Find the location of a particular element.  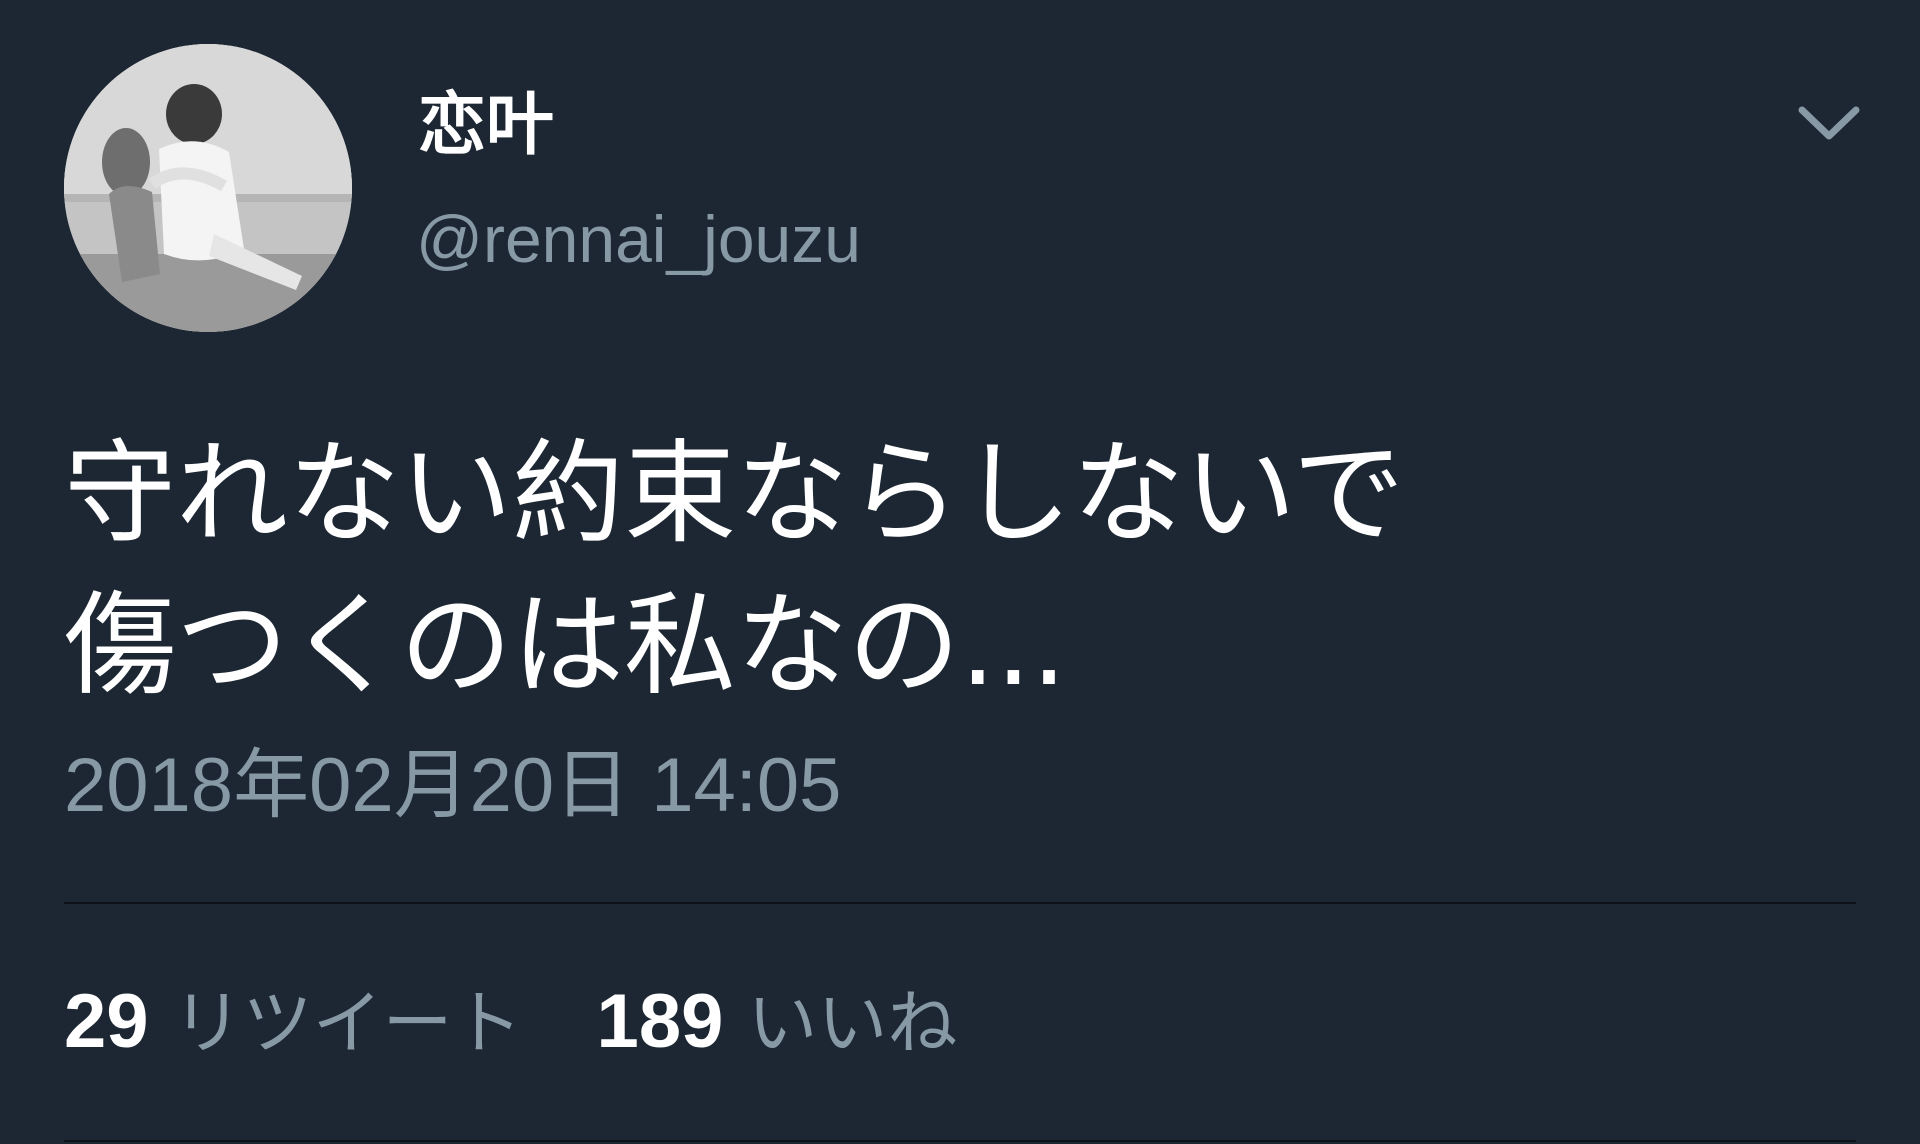

avatar is located at coordinates (208, 188).